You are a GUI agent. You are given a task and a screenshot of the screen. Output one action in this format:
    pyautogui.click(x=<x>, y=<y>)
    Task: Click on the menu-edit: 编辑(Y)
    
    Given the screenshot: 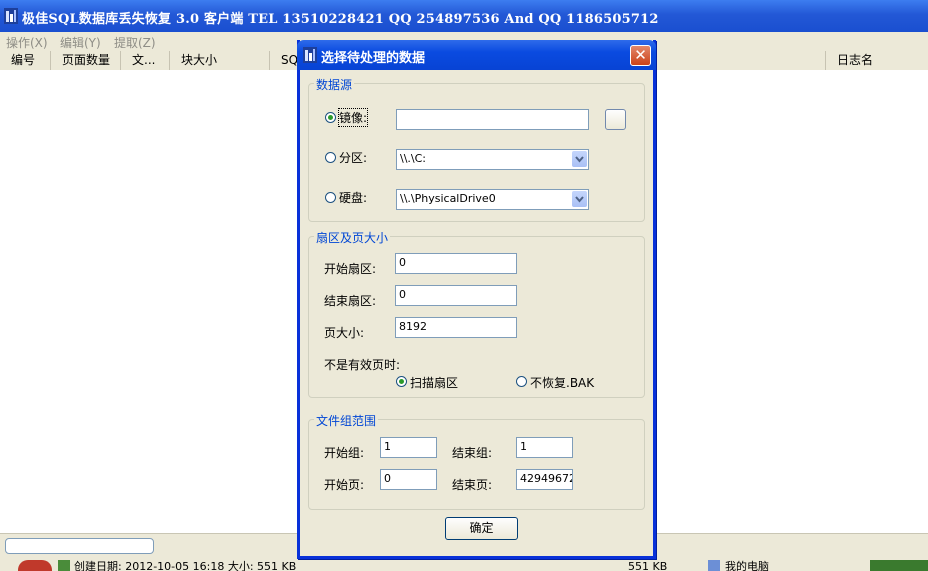 What is the action you would take?
    pyautogui.click(x=80, y=42)
    